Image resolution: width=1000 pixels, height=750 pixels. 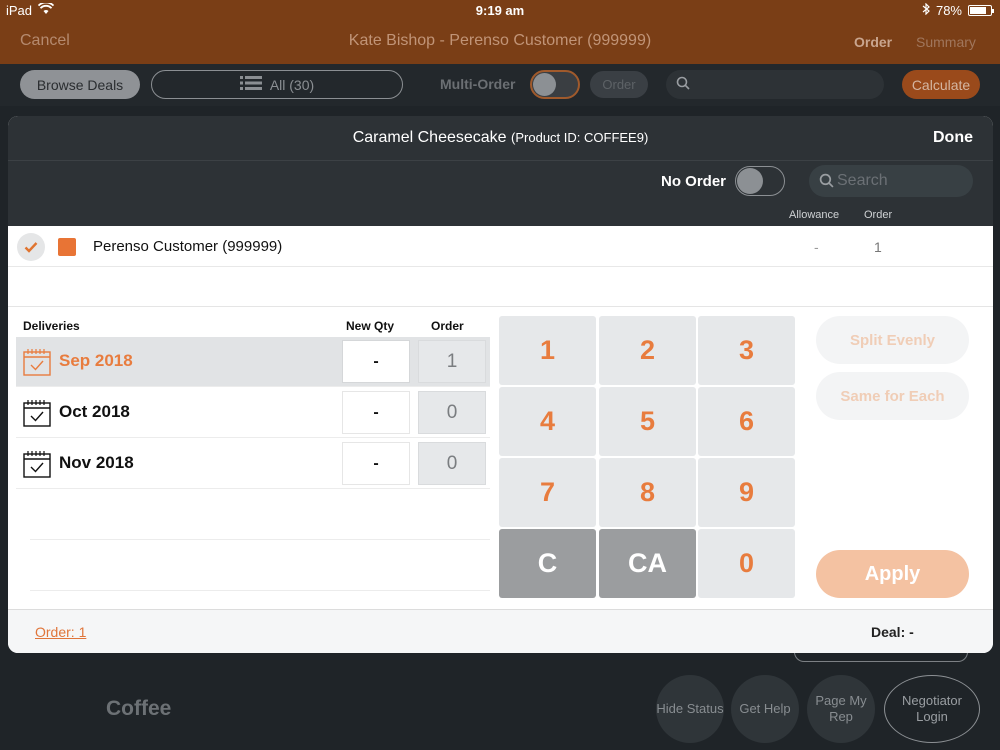 What do you see at coordinates (292, 84) in the screenshot?
I see `all-filter-label: All (30)` at bounding box center [292, 84].